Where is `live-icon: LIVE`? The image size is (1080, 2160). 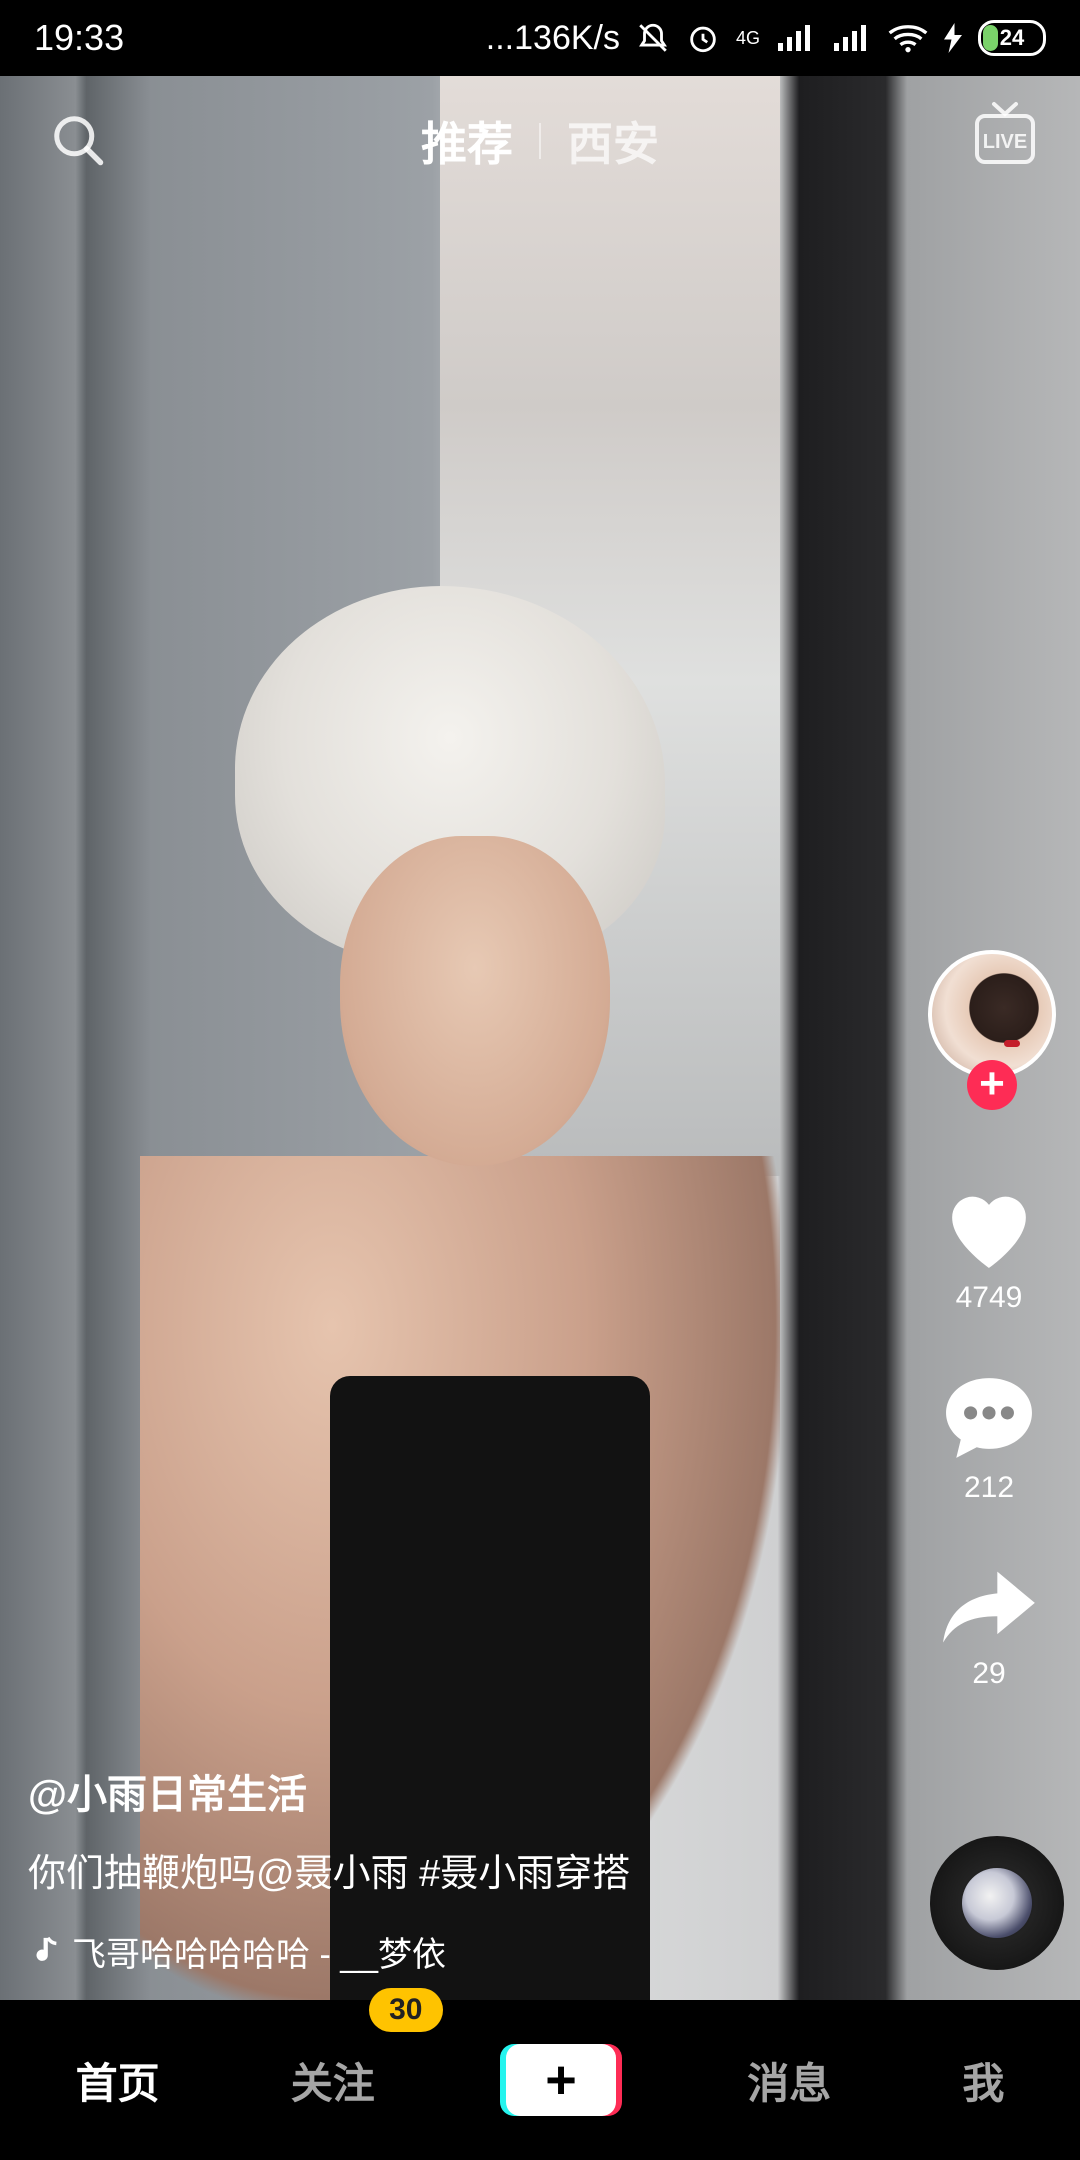 live-icon: LIVE is located at coordinates (1005, 135).